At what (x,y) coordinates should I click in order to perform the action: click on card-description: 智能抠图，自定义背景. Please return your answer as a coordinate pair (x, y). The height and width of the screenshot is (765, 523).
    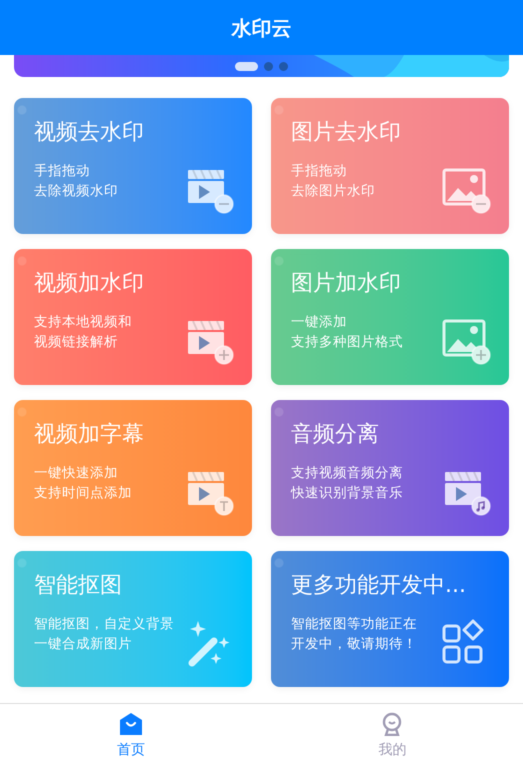
    Looking at the image, I should click on (104, 624).